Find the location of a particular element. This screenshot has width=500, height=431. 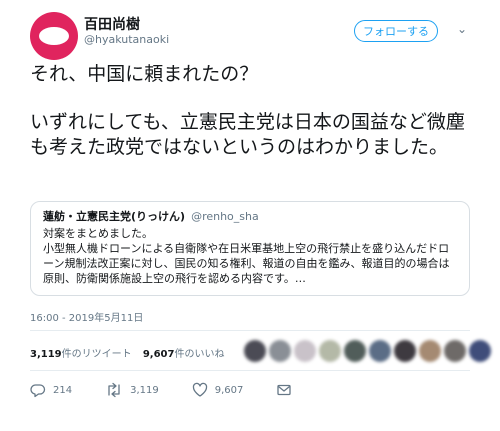

likes-stat: 9,607件のいいね is located at coordinates (184, 354).